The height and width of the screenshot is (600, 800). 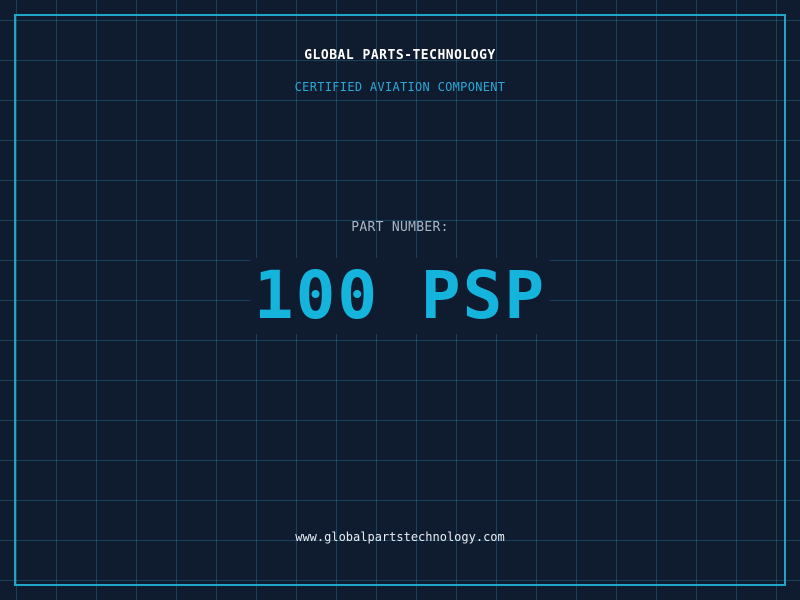 I want to click on certification-tagline: CERTIFIED AVIATION COMPONENT, so click(x=400, y=87).